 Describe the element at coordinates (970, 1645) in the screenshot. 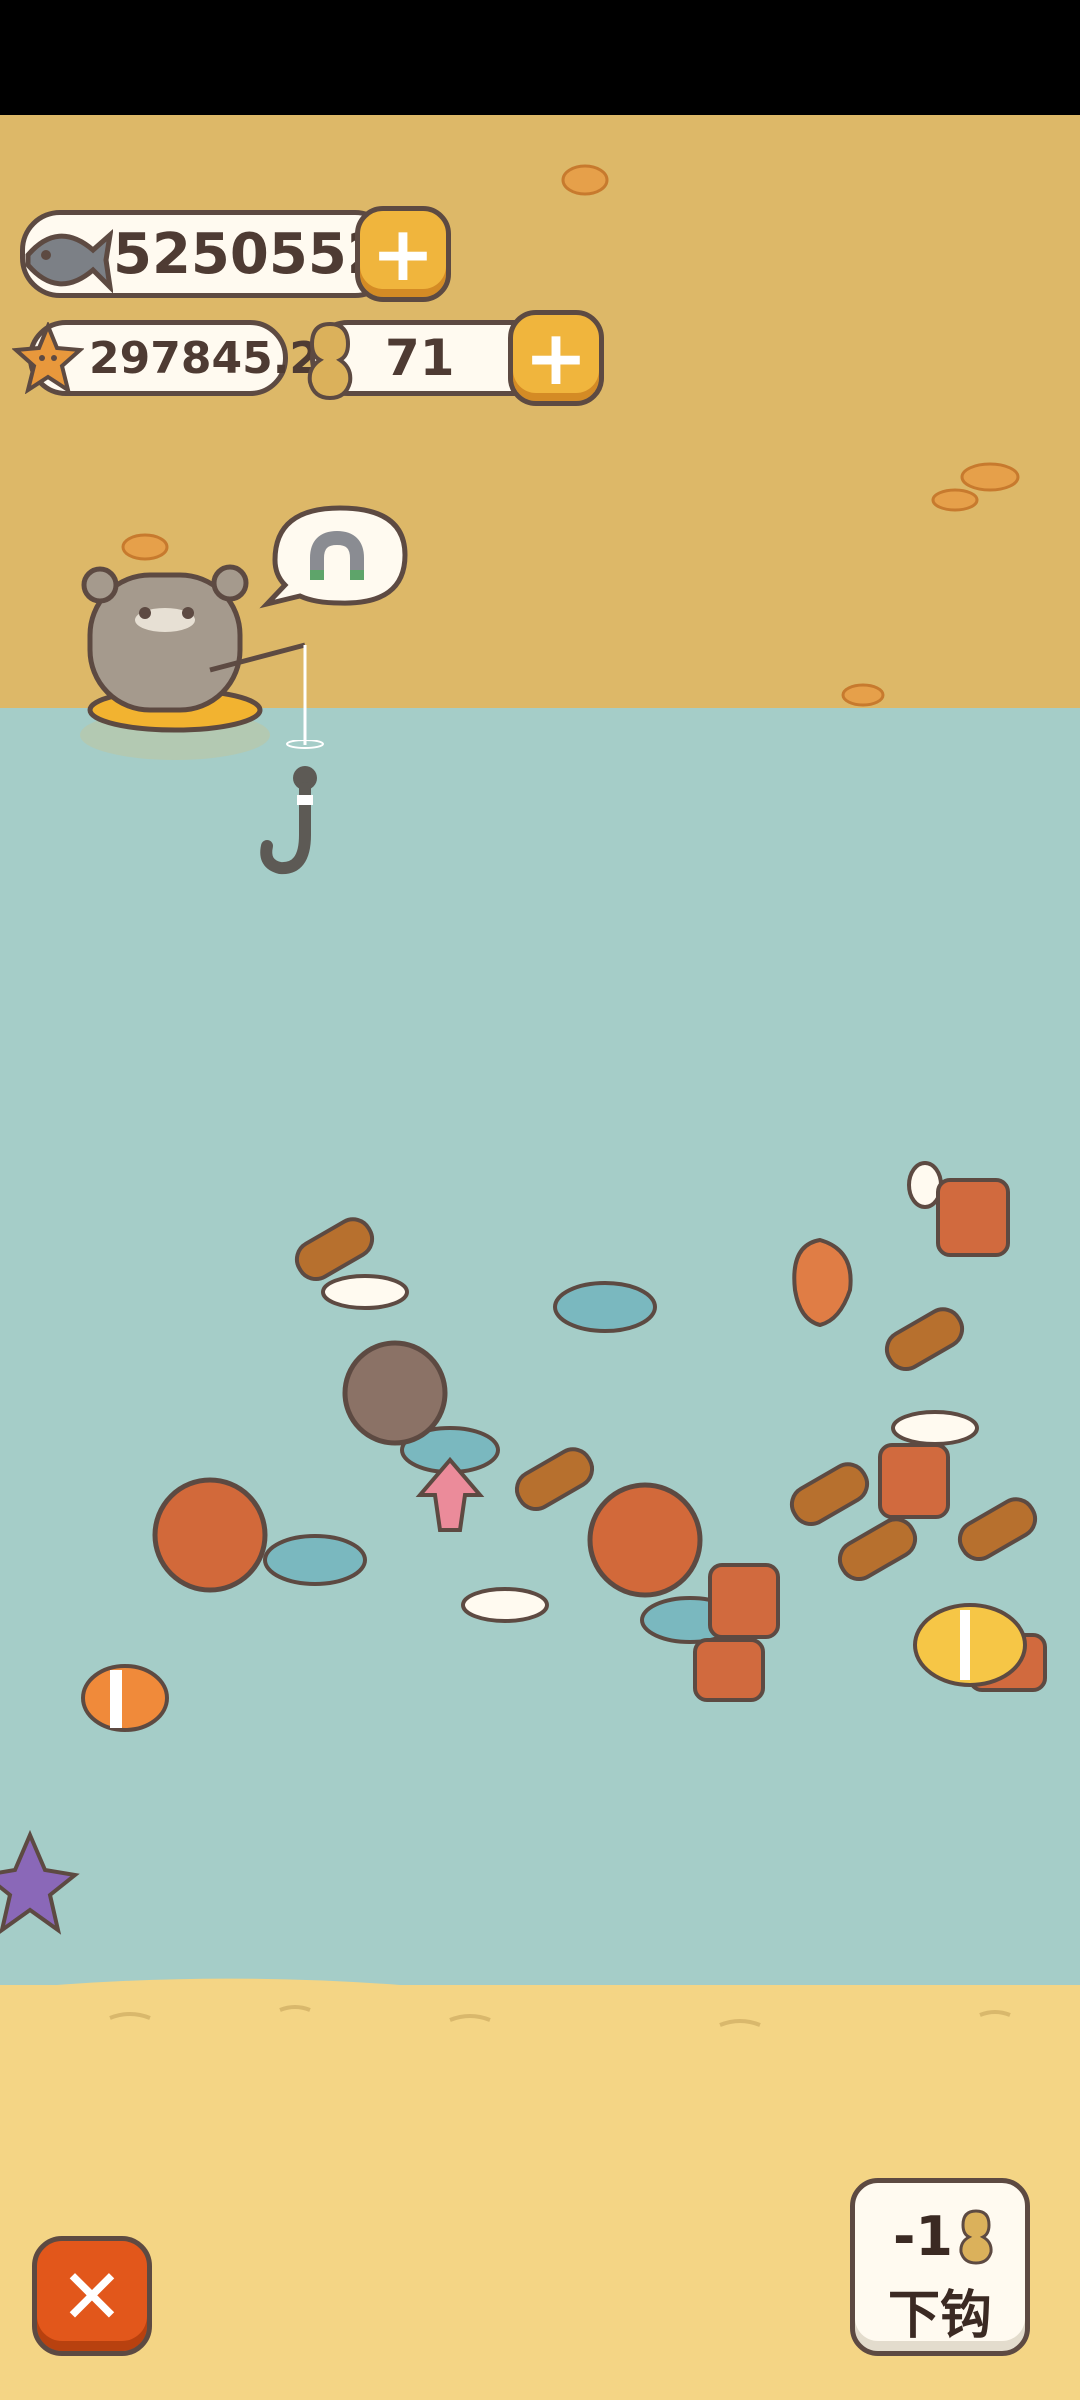

I see `butterflyfish` at that location.